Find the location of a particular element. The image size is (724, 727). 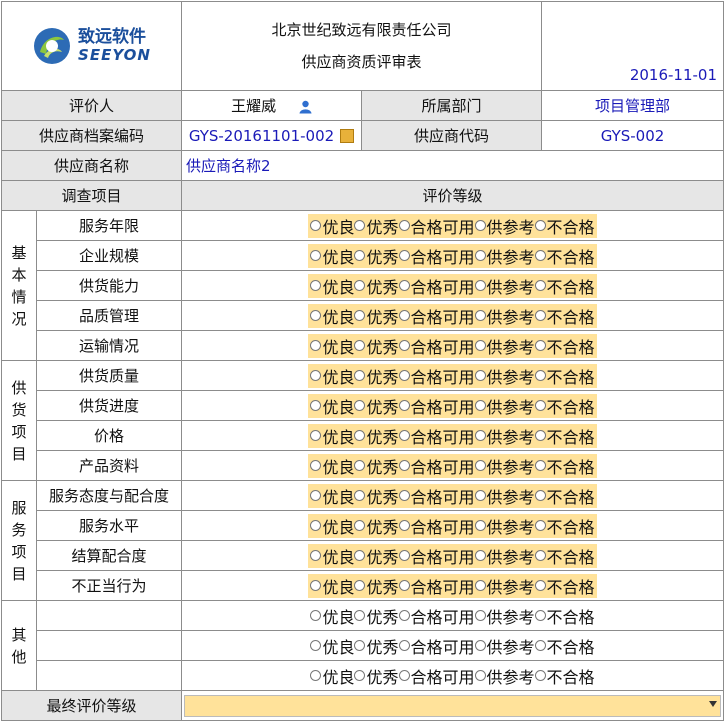

supplier-code-value: GYS-002 is located at coordinates (632, 135).